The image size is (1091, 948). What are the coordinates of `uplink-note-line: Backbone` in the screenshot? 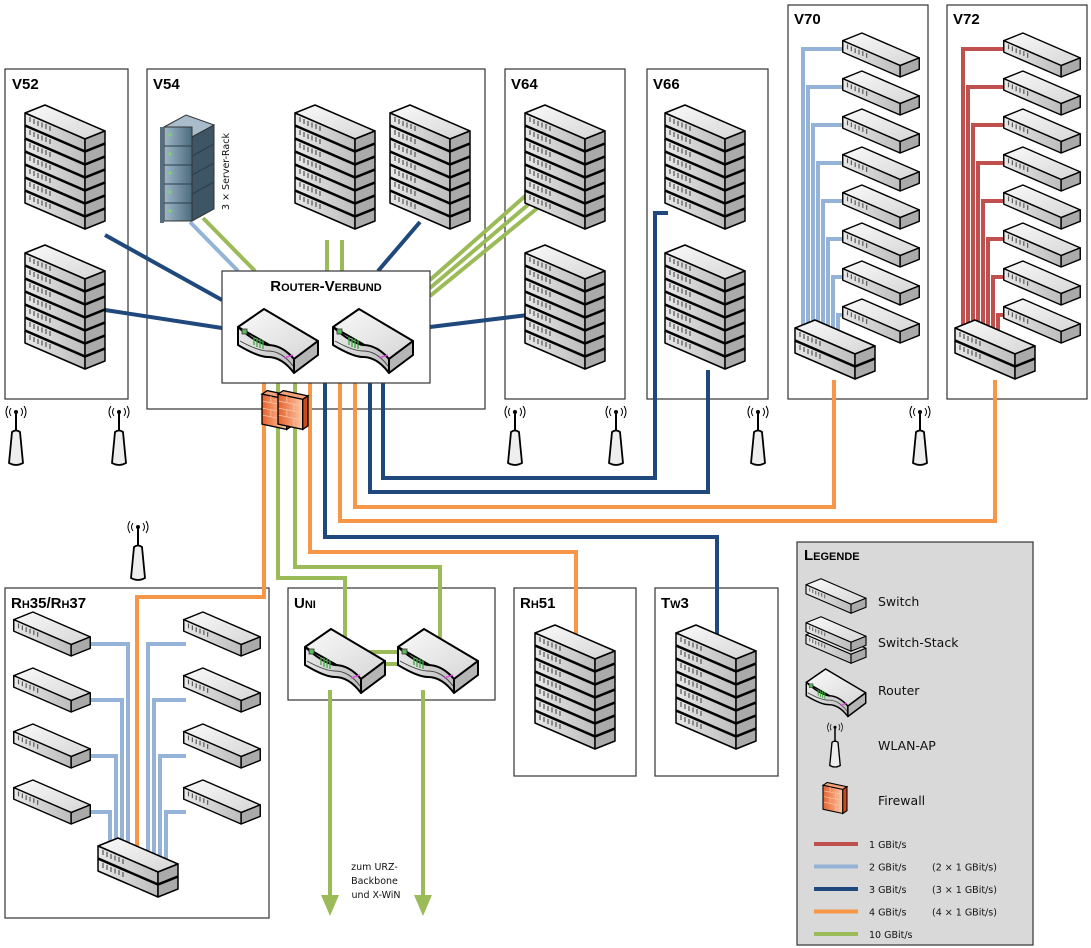 It's located at (374, 881).